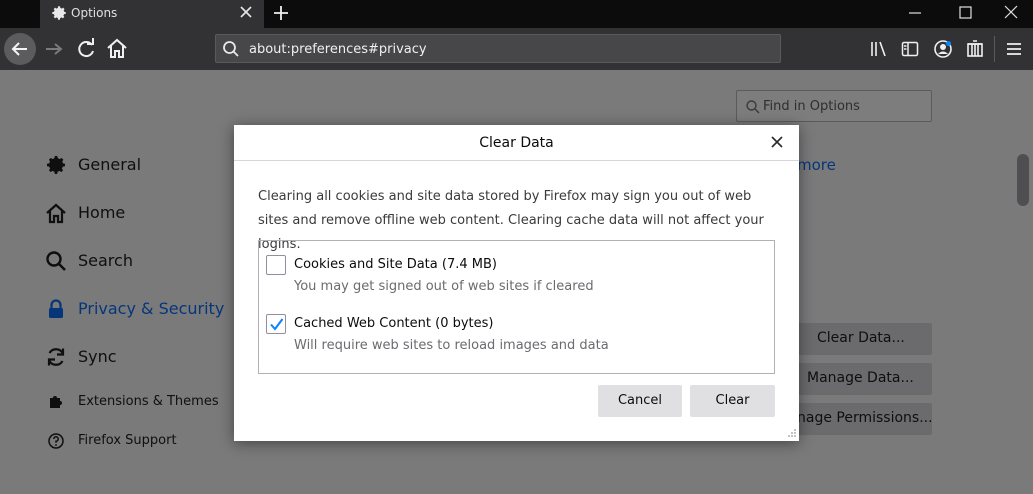 The height and width of the screenshot is (494, 1033). I want to click on tab-strip: Options, so click(516, 14).